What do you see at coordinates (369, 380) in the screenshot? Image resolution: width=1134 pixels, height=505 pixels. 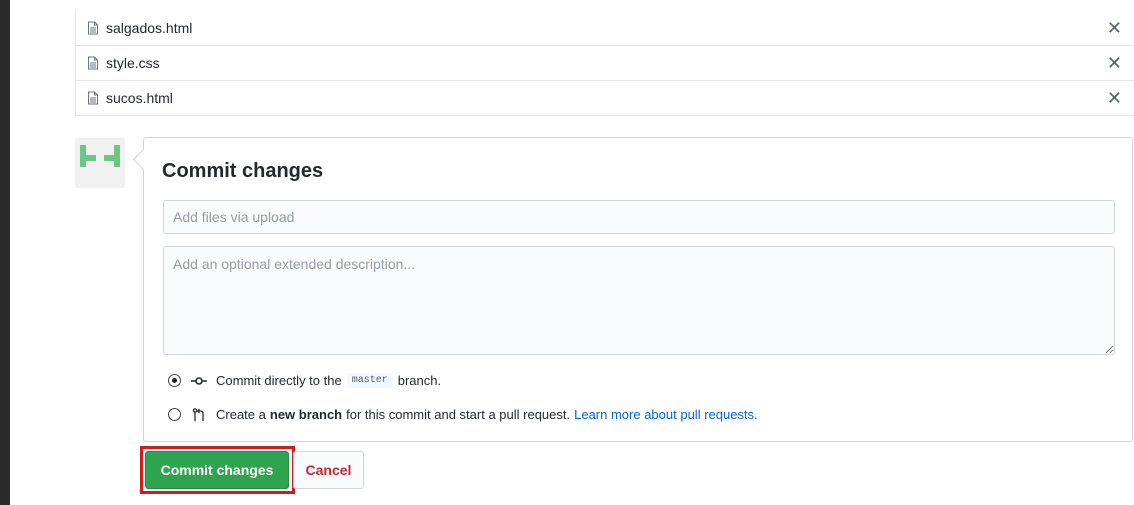 I see `branch-name: master` at bounding box center [369, 380].